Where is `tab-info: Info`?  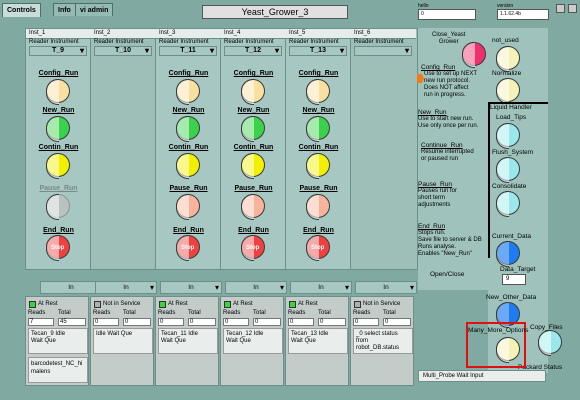
tab-info: Info is located at coordinates (64, 9).